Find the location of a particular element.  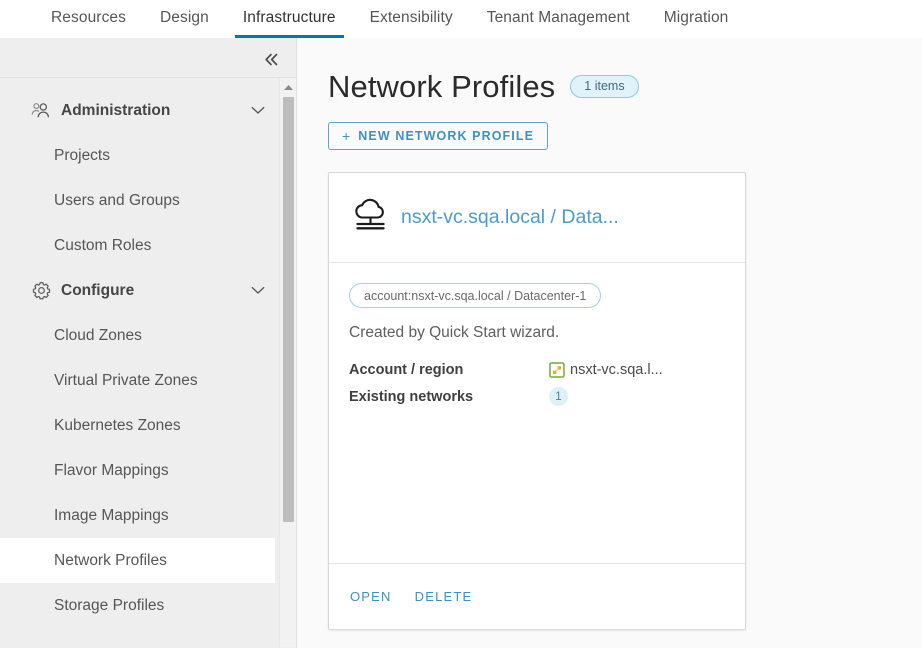

cloud-network-icon is located at coordinates (372, 217).